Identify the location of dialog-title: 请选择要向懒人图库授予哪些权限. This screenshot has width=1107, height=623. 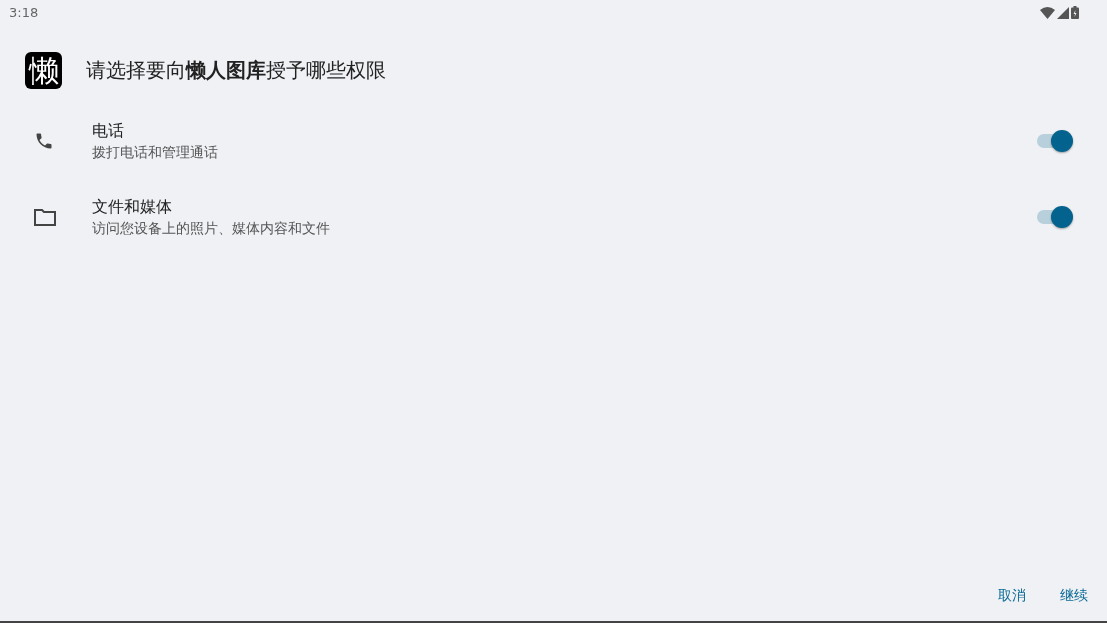
(236, 70).